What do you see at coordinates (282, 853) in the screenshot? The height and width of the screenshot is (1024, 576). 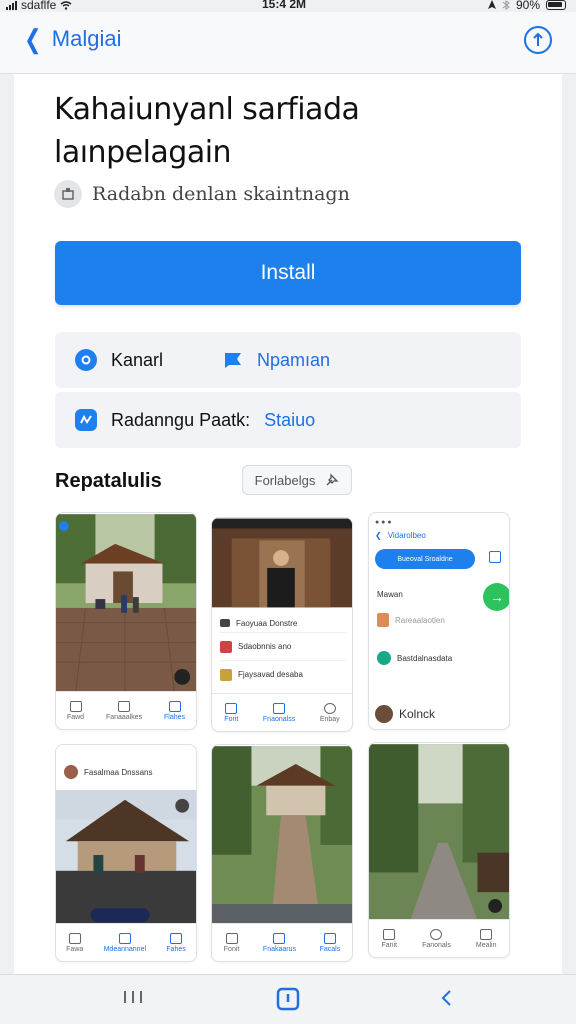 I see `screenshot-5: Fonit Fnakaarus Facals` at bounding box center [282, 853].